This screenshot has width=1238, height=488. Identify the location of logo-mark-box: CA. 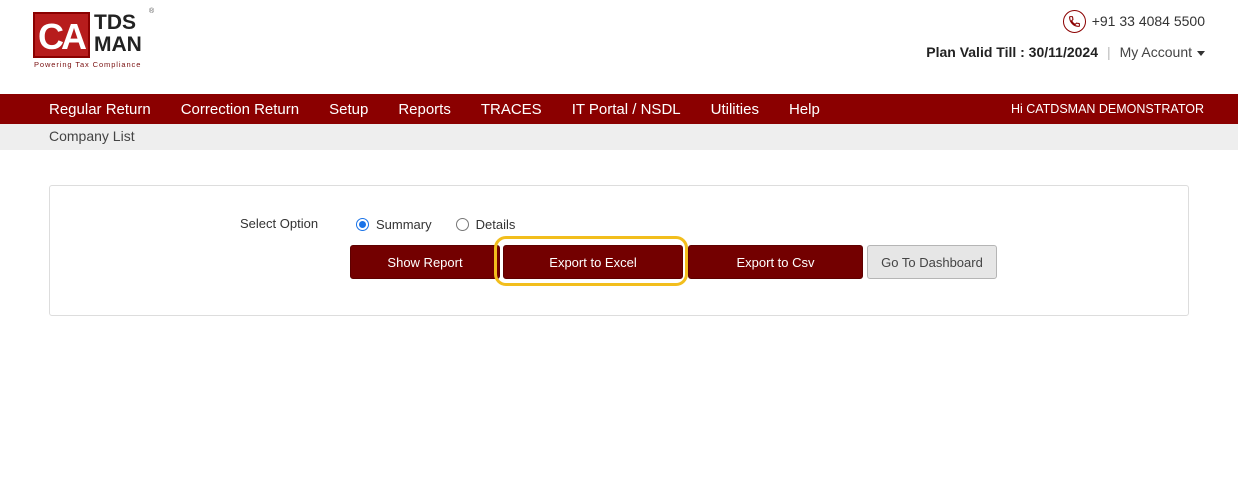
(61, 35).